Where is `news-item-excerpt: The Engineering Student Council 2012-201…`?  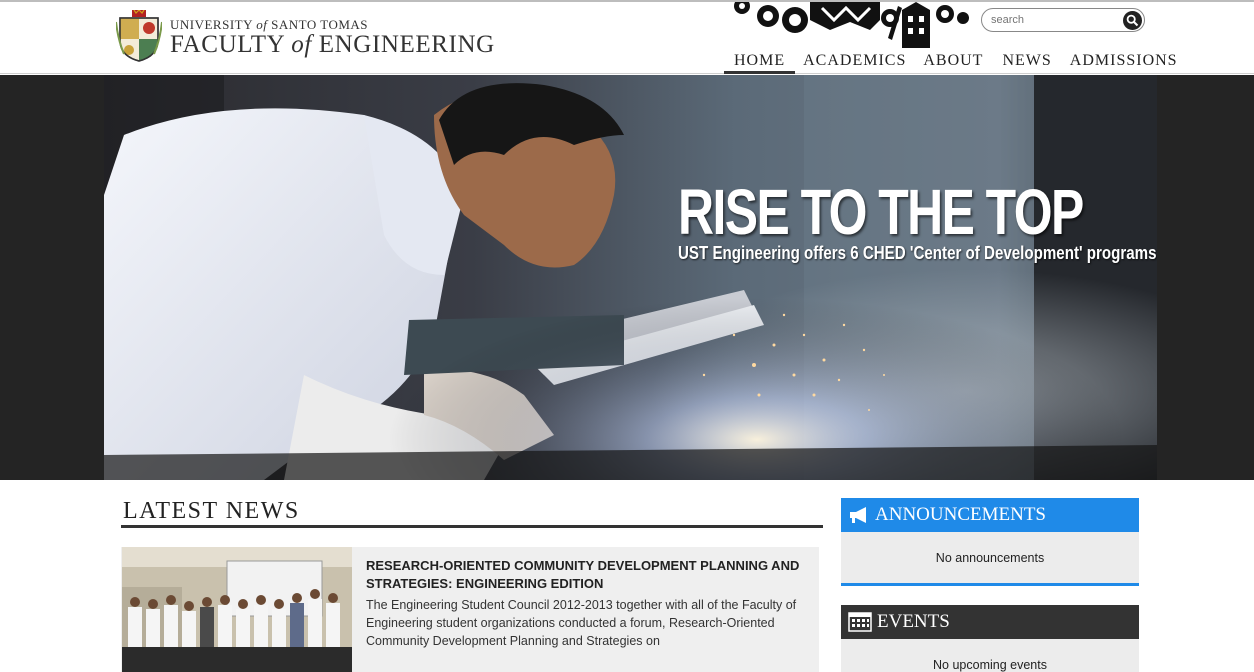
news-item-excerpt: The Engineering Student Council 2012-201… is located at coordinates (581, 623).